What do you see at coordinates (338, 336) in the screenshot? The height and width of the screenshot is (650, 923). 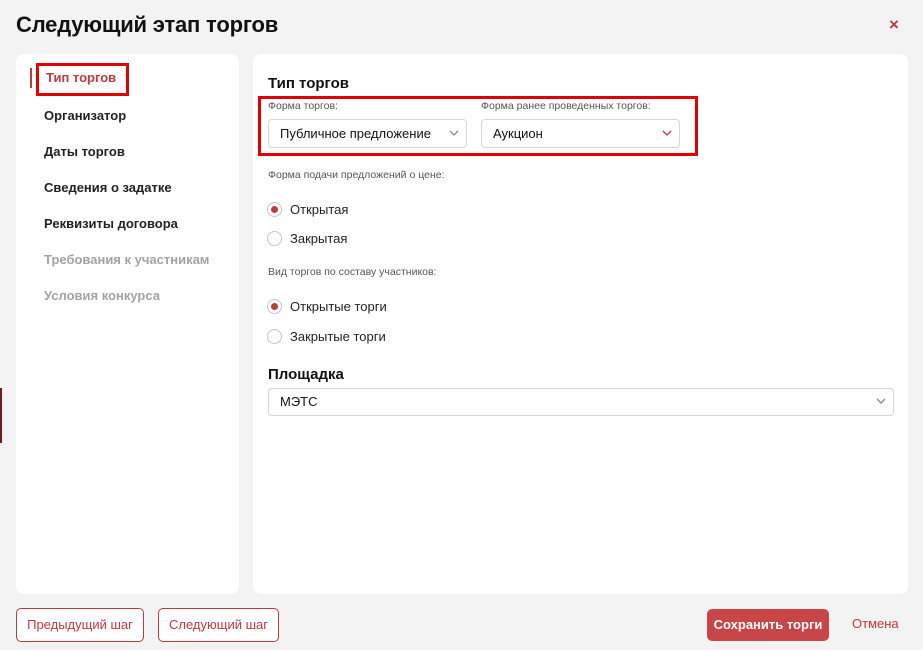 I see `participants-closed-label: Закрытые торги` at bounding box center [338, 336].